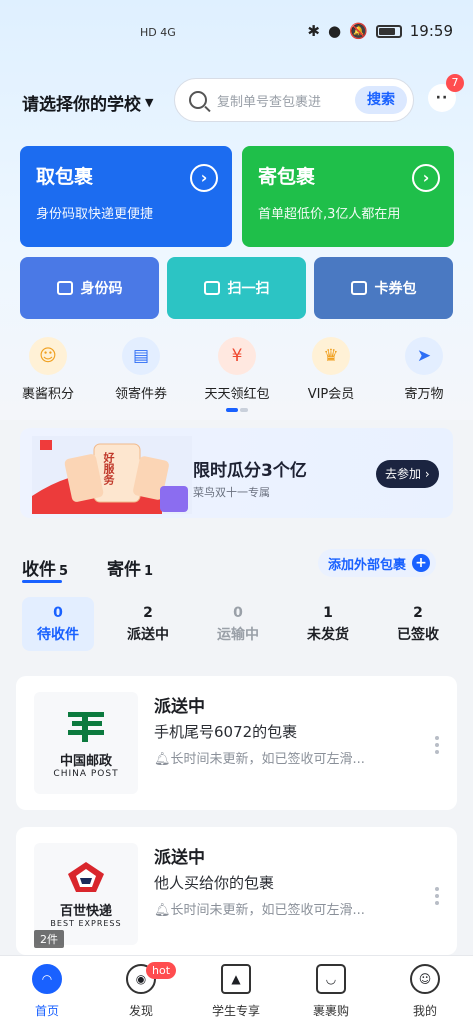 This screenshot has width=473, height=1024. Describe the element at coordinates (331, 394) in the screenshot. I see `icon-item-label: VIP会员` at that location.